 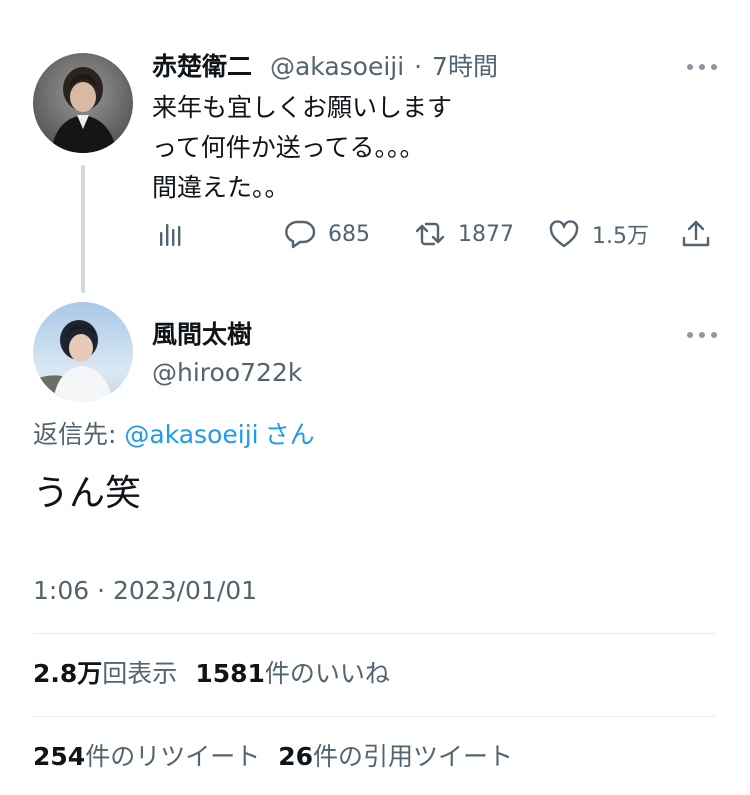 What do you see at coordinates (87, 493) in the screenshot?
I see `tweet2-text: うん笑` at bounding box center [87, 493].